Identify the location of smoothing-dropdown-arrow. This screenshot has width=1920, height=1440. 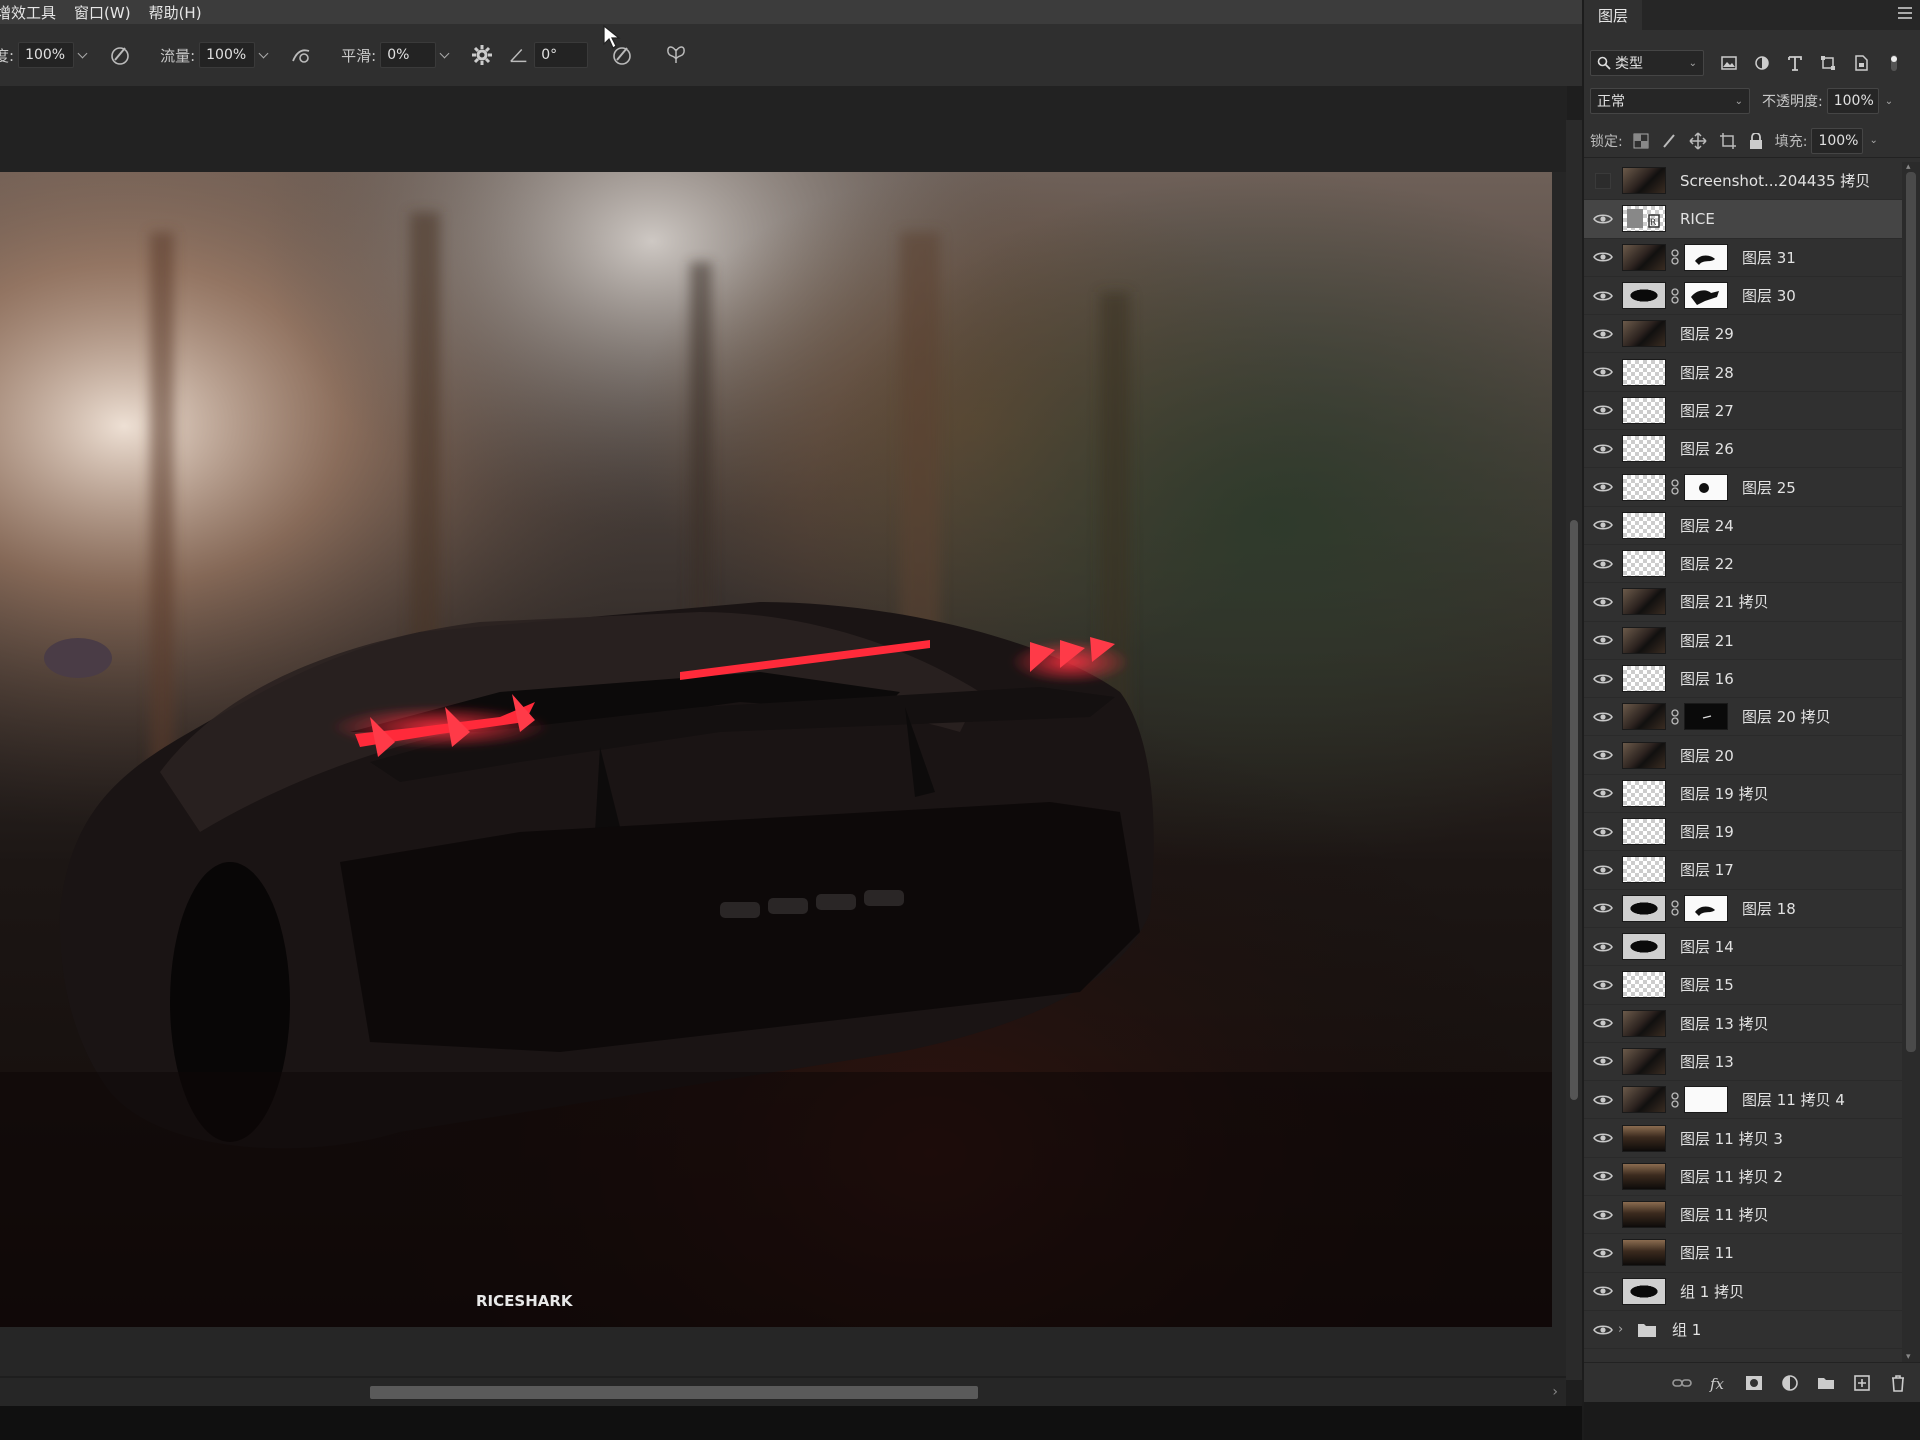
(446, 55).